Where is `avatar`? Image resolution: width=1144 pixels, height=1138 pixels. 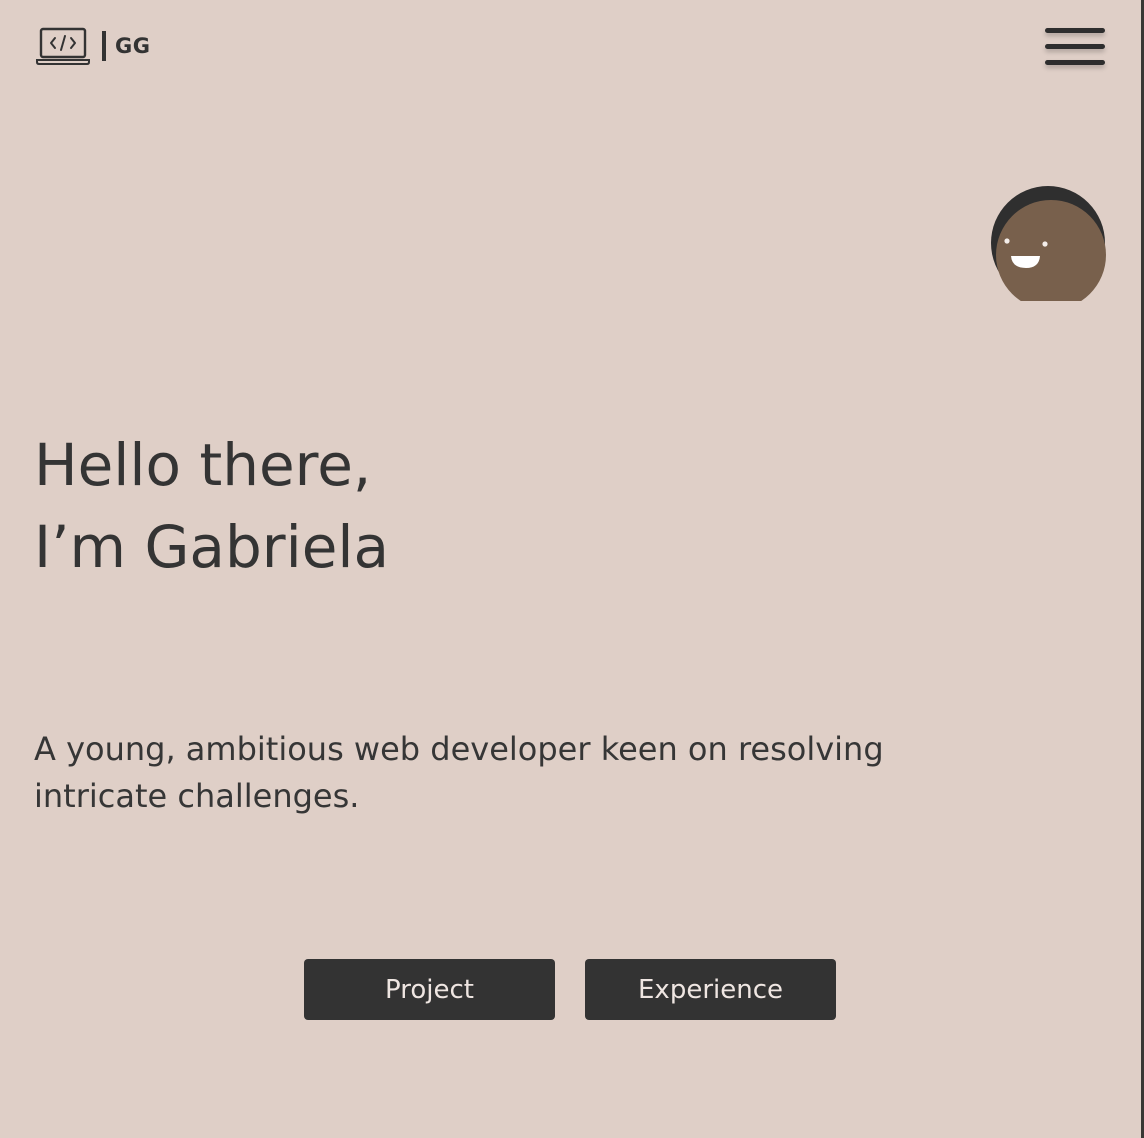 avatar is located at coordinates (1048, 247).